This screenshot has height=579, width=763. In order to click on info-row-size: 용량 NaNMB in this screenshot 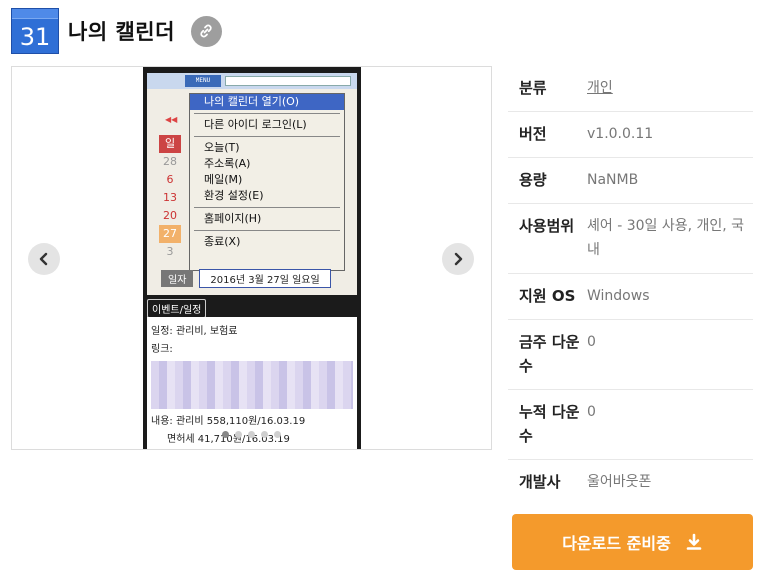, I will do `click(630, 181)`.